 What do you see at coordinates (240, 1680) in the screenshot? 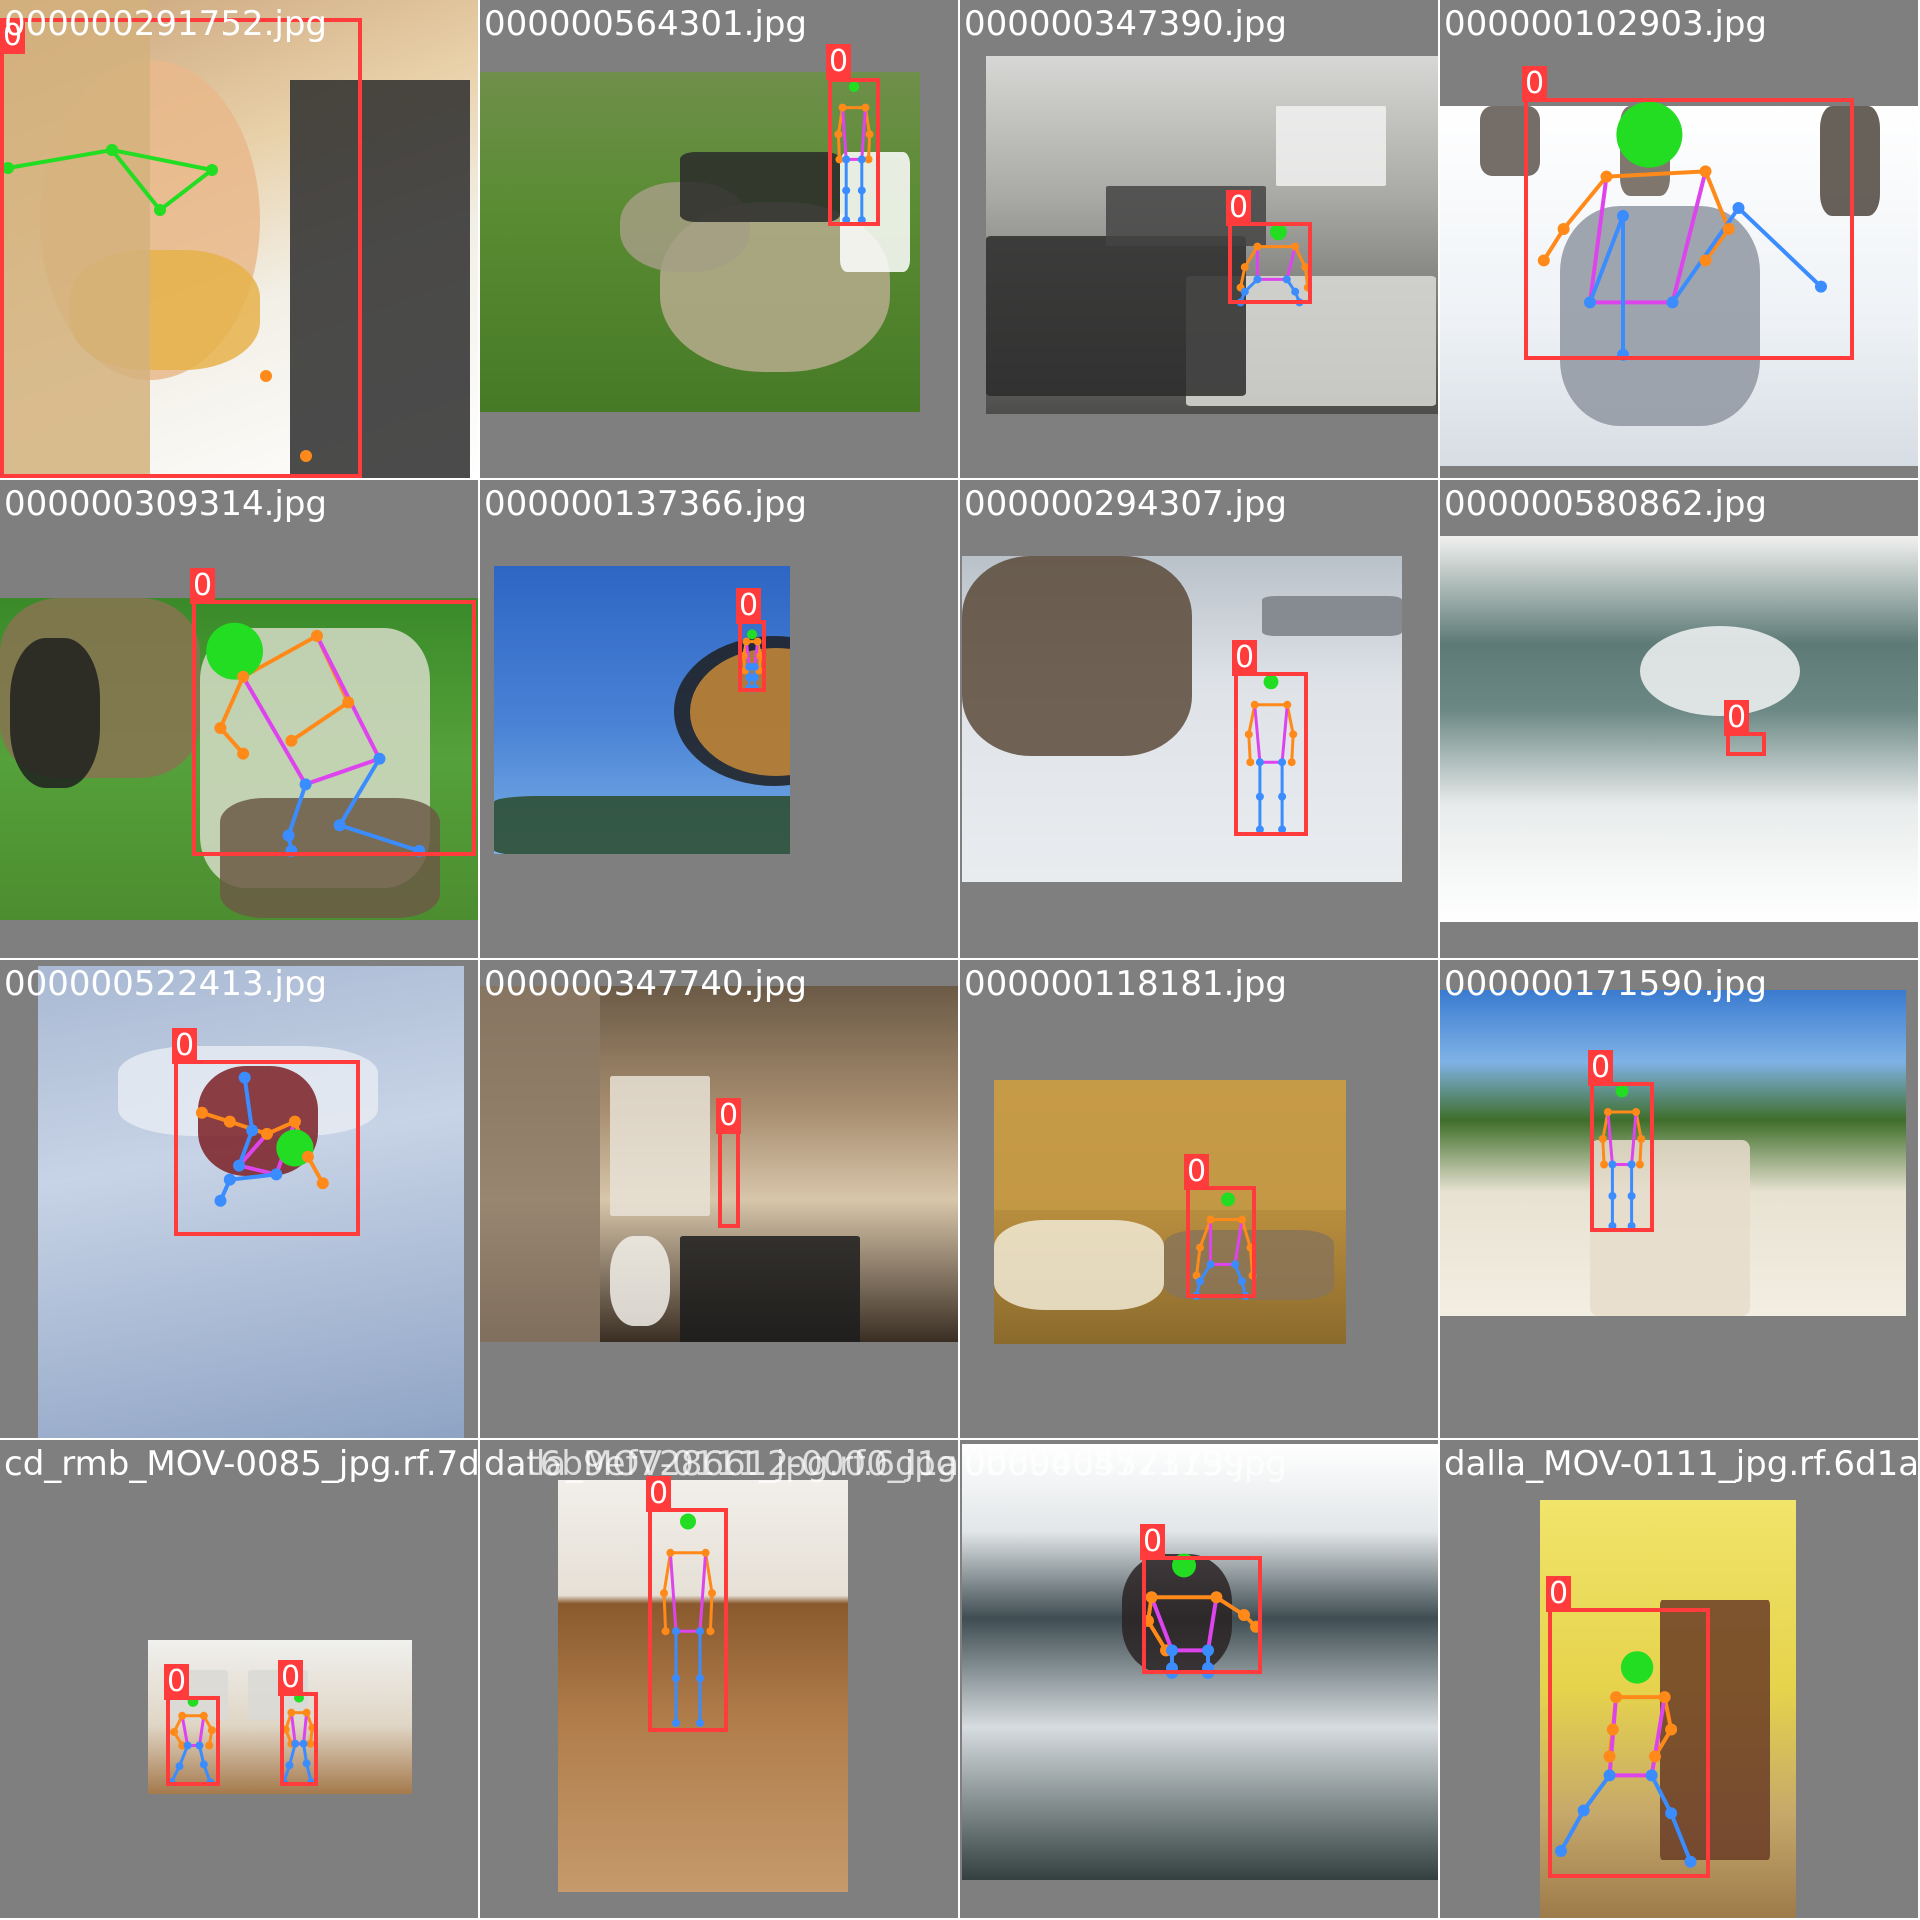
I see `mosaic-tile: 0 0 cd_rmb_MOV-0085_jpg.rf.7d` at bounding box center [240, 1680].